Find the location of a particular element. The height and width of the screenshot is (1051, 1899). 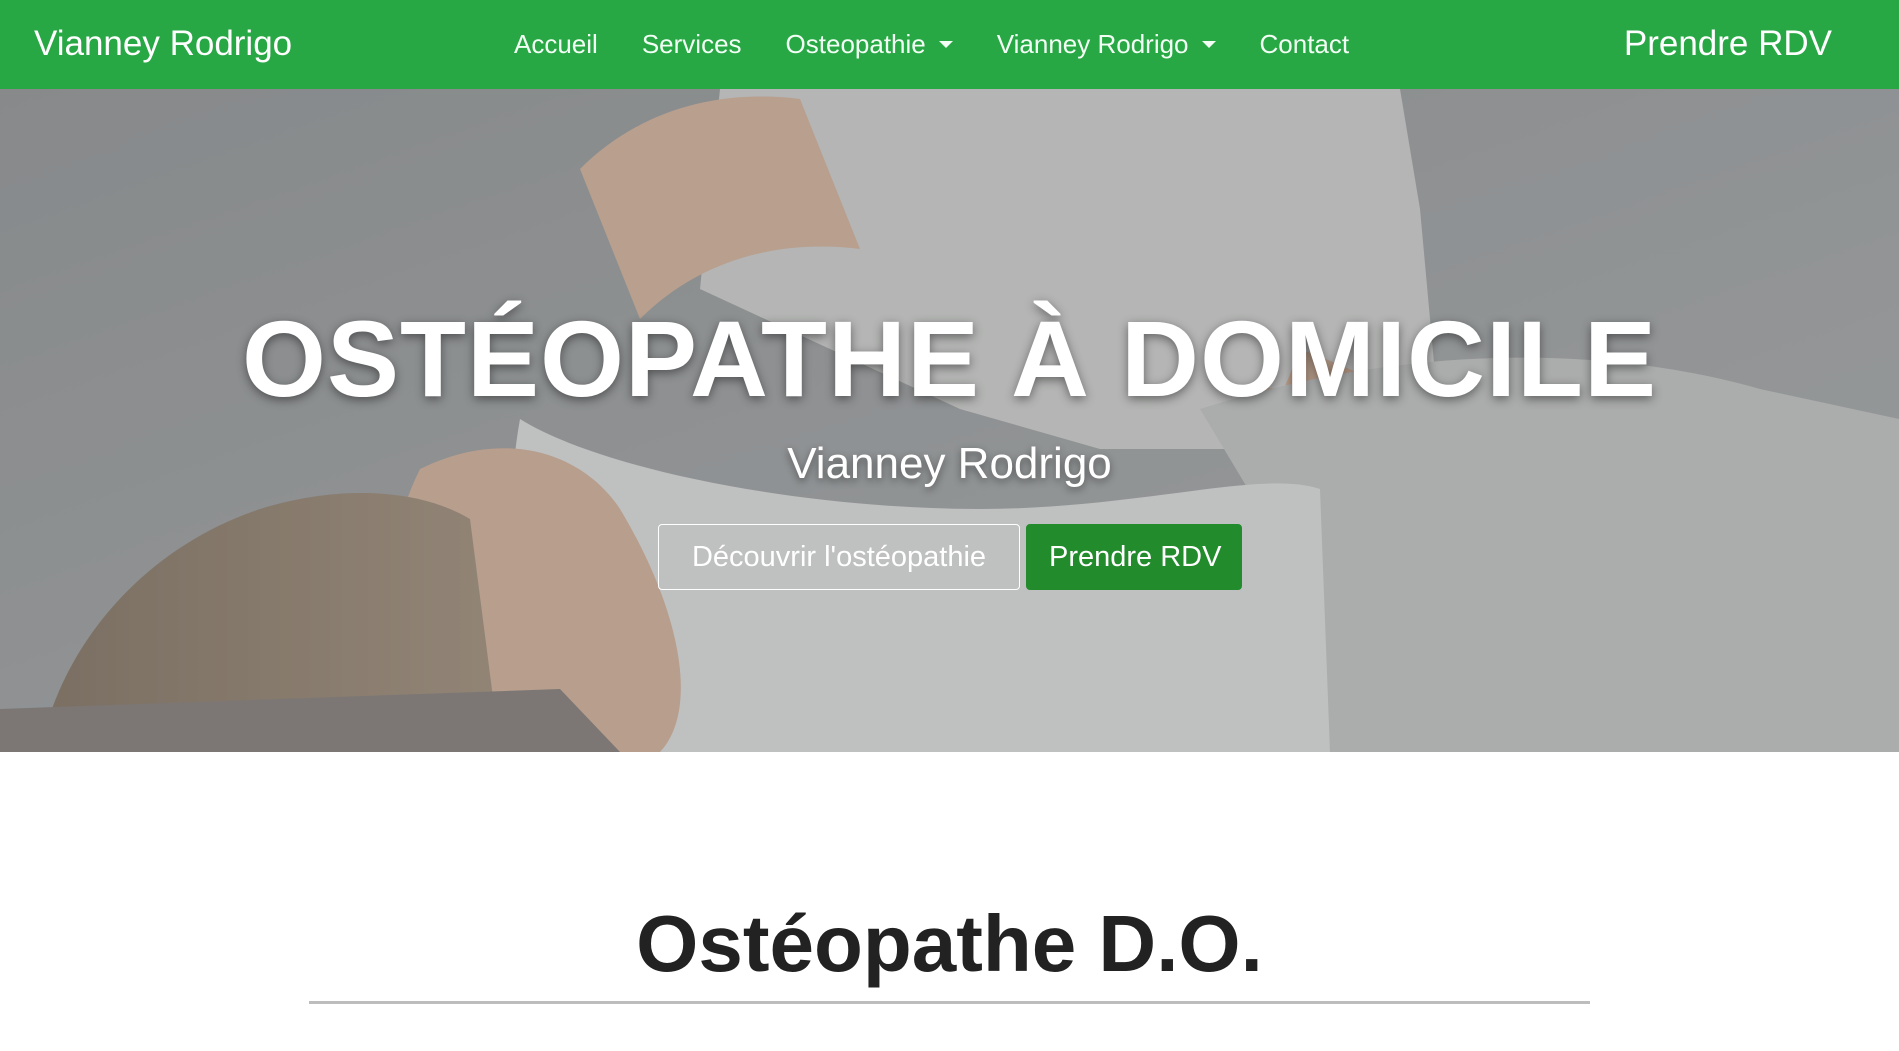

discover-osteopathy-button: Découvrir l'ostéopathie is located at coordinates (839, 557).